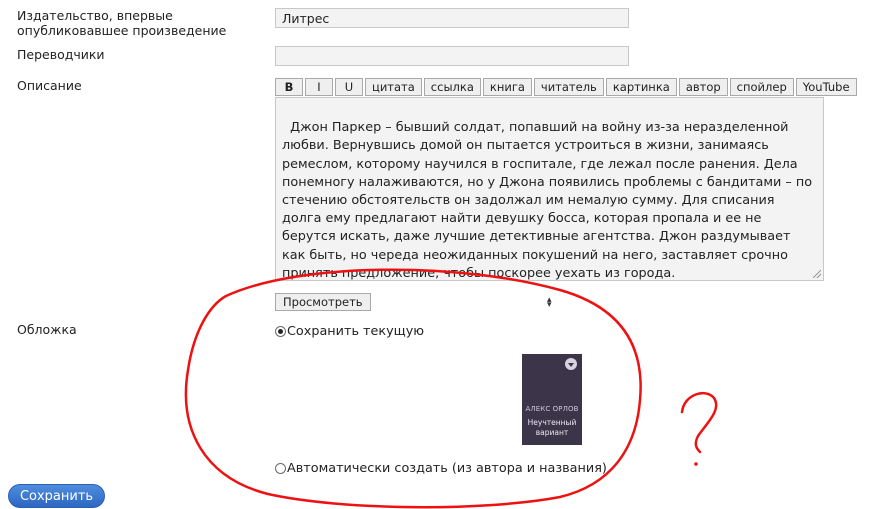 The height and width of the screenshot is (509, 882). What do you see at coordinates (49, 85) in the screenshot?
I see `description-label: Описание` at bounding box center [49, 85].